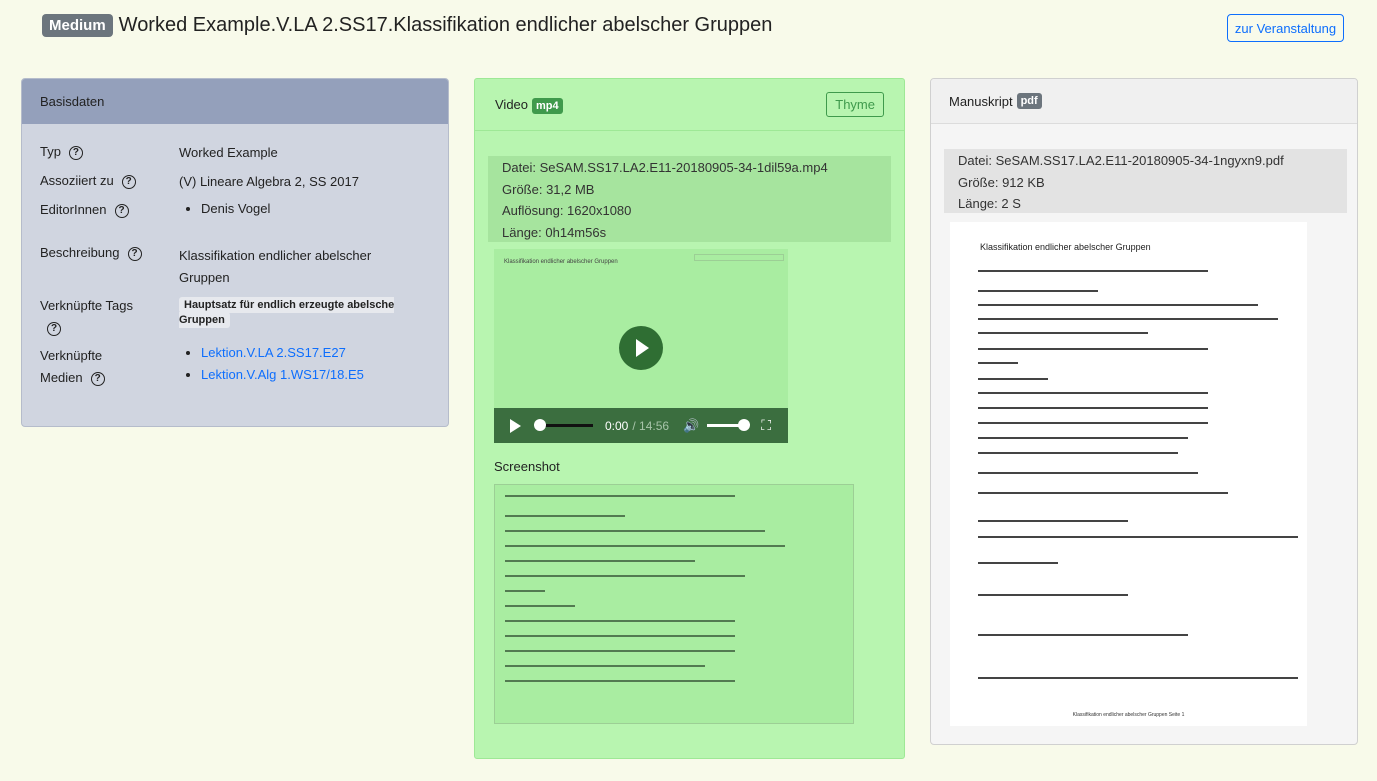 The height and width of the screenshot is (781, 1377). Describe the element at coordinates (981, 101) in the screenshot. I see `manuskript-card-title: Manuskript` at that location.